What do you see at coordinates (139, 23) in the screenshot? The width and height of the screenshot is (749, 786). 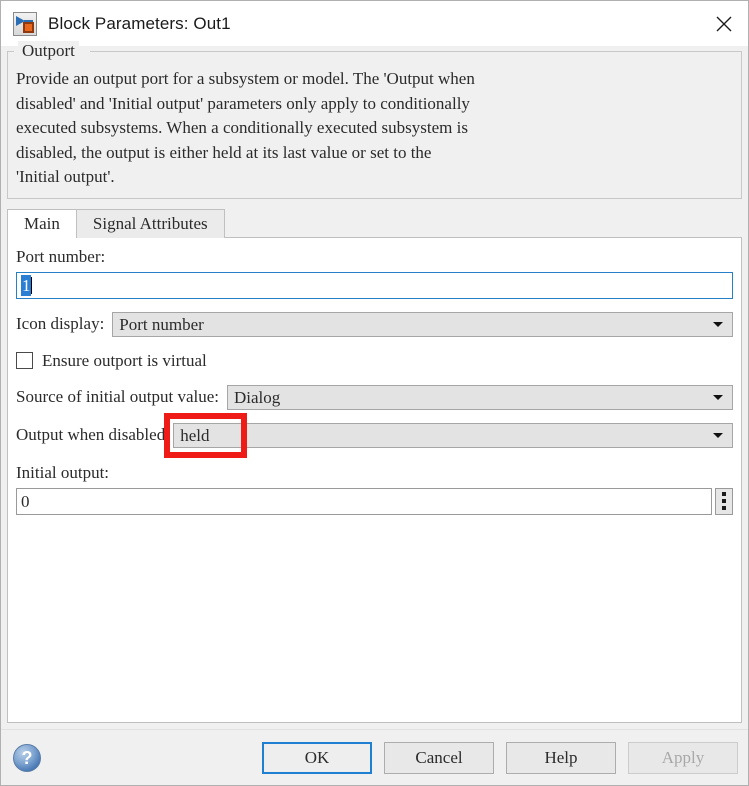 I see `window-title: Block Parameters: Out1` at bounding box center [139, 23].